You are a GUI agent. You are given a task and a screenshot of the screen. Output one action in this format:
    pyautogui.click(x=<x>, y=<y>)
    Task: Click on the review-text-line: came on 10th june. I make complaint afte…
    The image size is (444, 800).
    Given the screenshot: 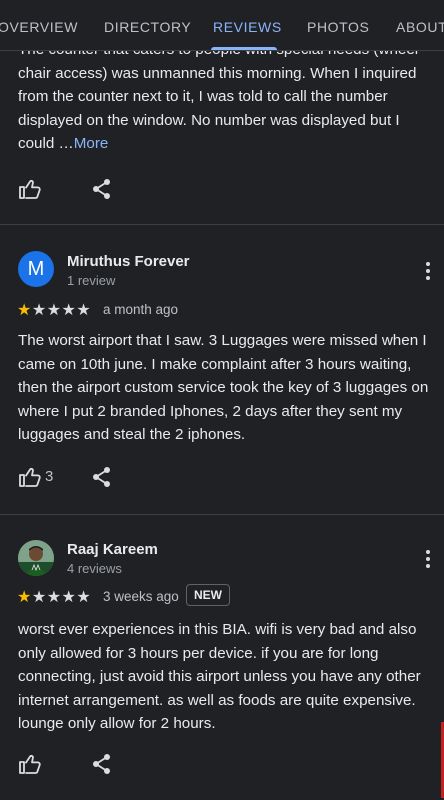 What is the action you would take?
    pyautogui.click(x=215, y=364)
    